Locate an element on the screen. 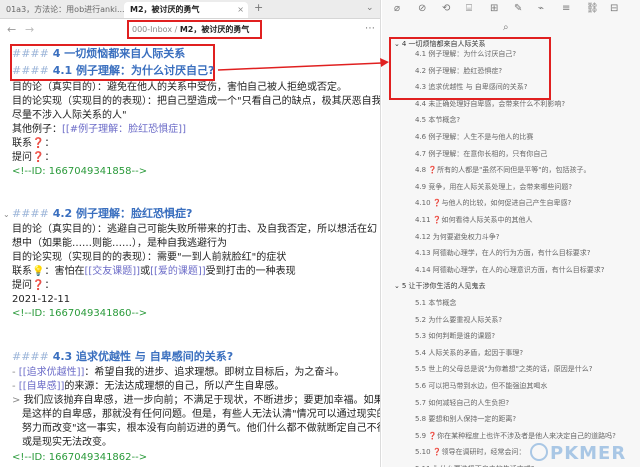  tab-bar: 01a3，方法论：用ob进行anki... M2，被讨厌的勇气 × + ⌄ is located at coordinates (190, 9).